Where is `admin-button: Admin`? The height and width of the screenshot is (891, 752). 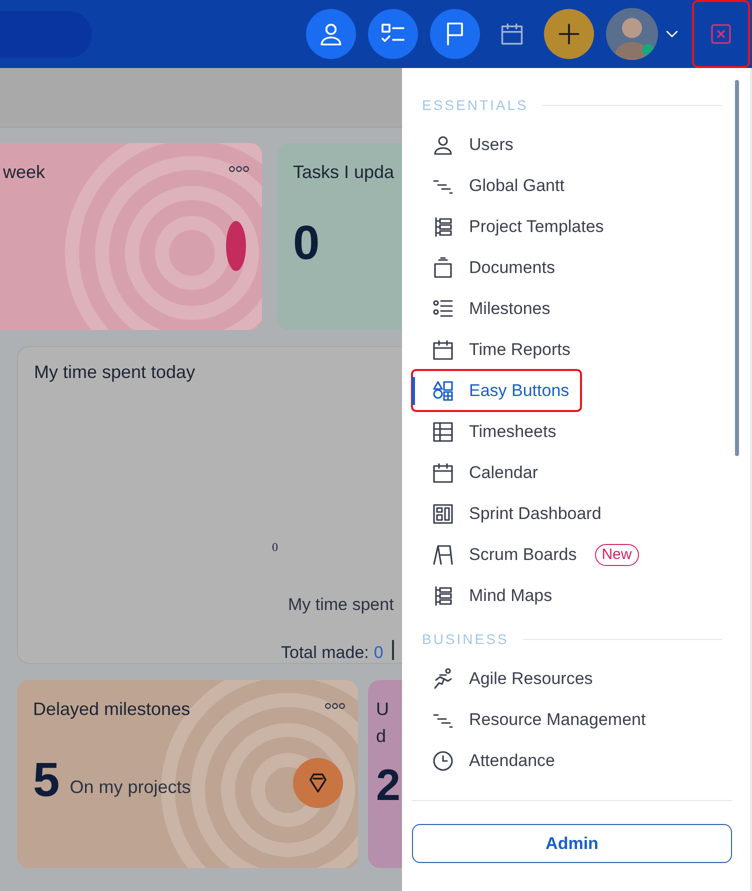 admin-button: Admin is located at coordinates (572, 843).